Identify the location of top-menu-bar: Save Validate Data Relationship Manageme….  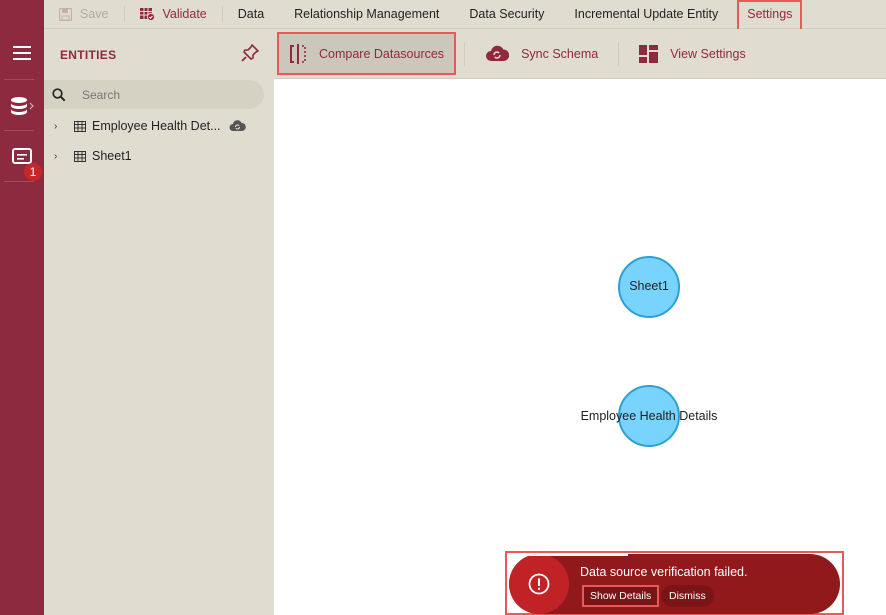
(465, 19).